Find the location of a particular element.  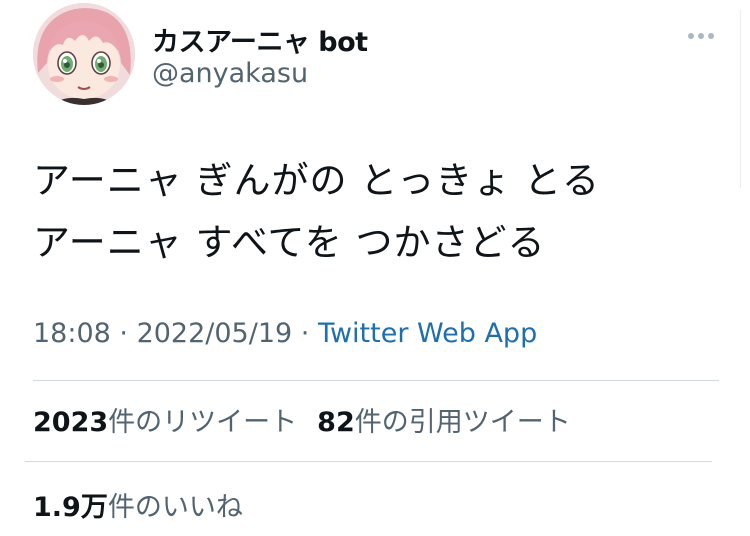

tweet-meta: 18:08 · 2022/05/19 · Twitter Web App is located at coordinates (285, 333).